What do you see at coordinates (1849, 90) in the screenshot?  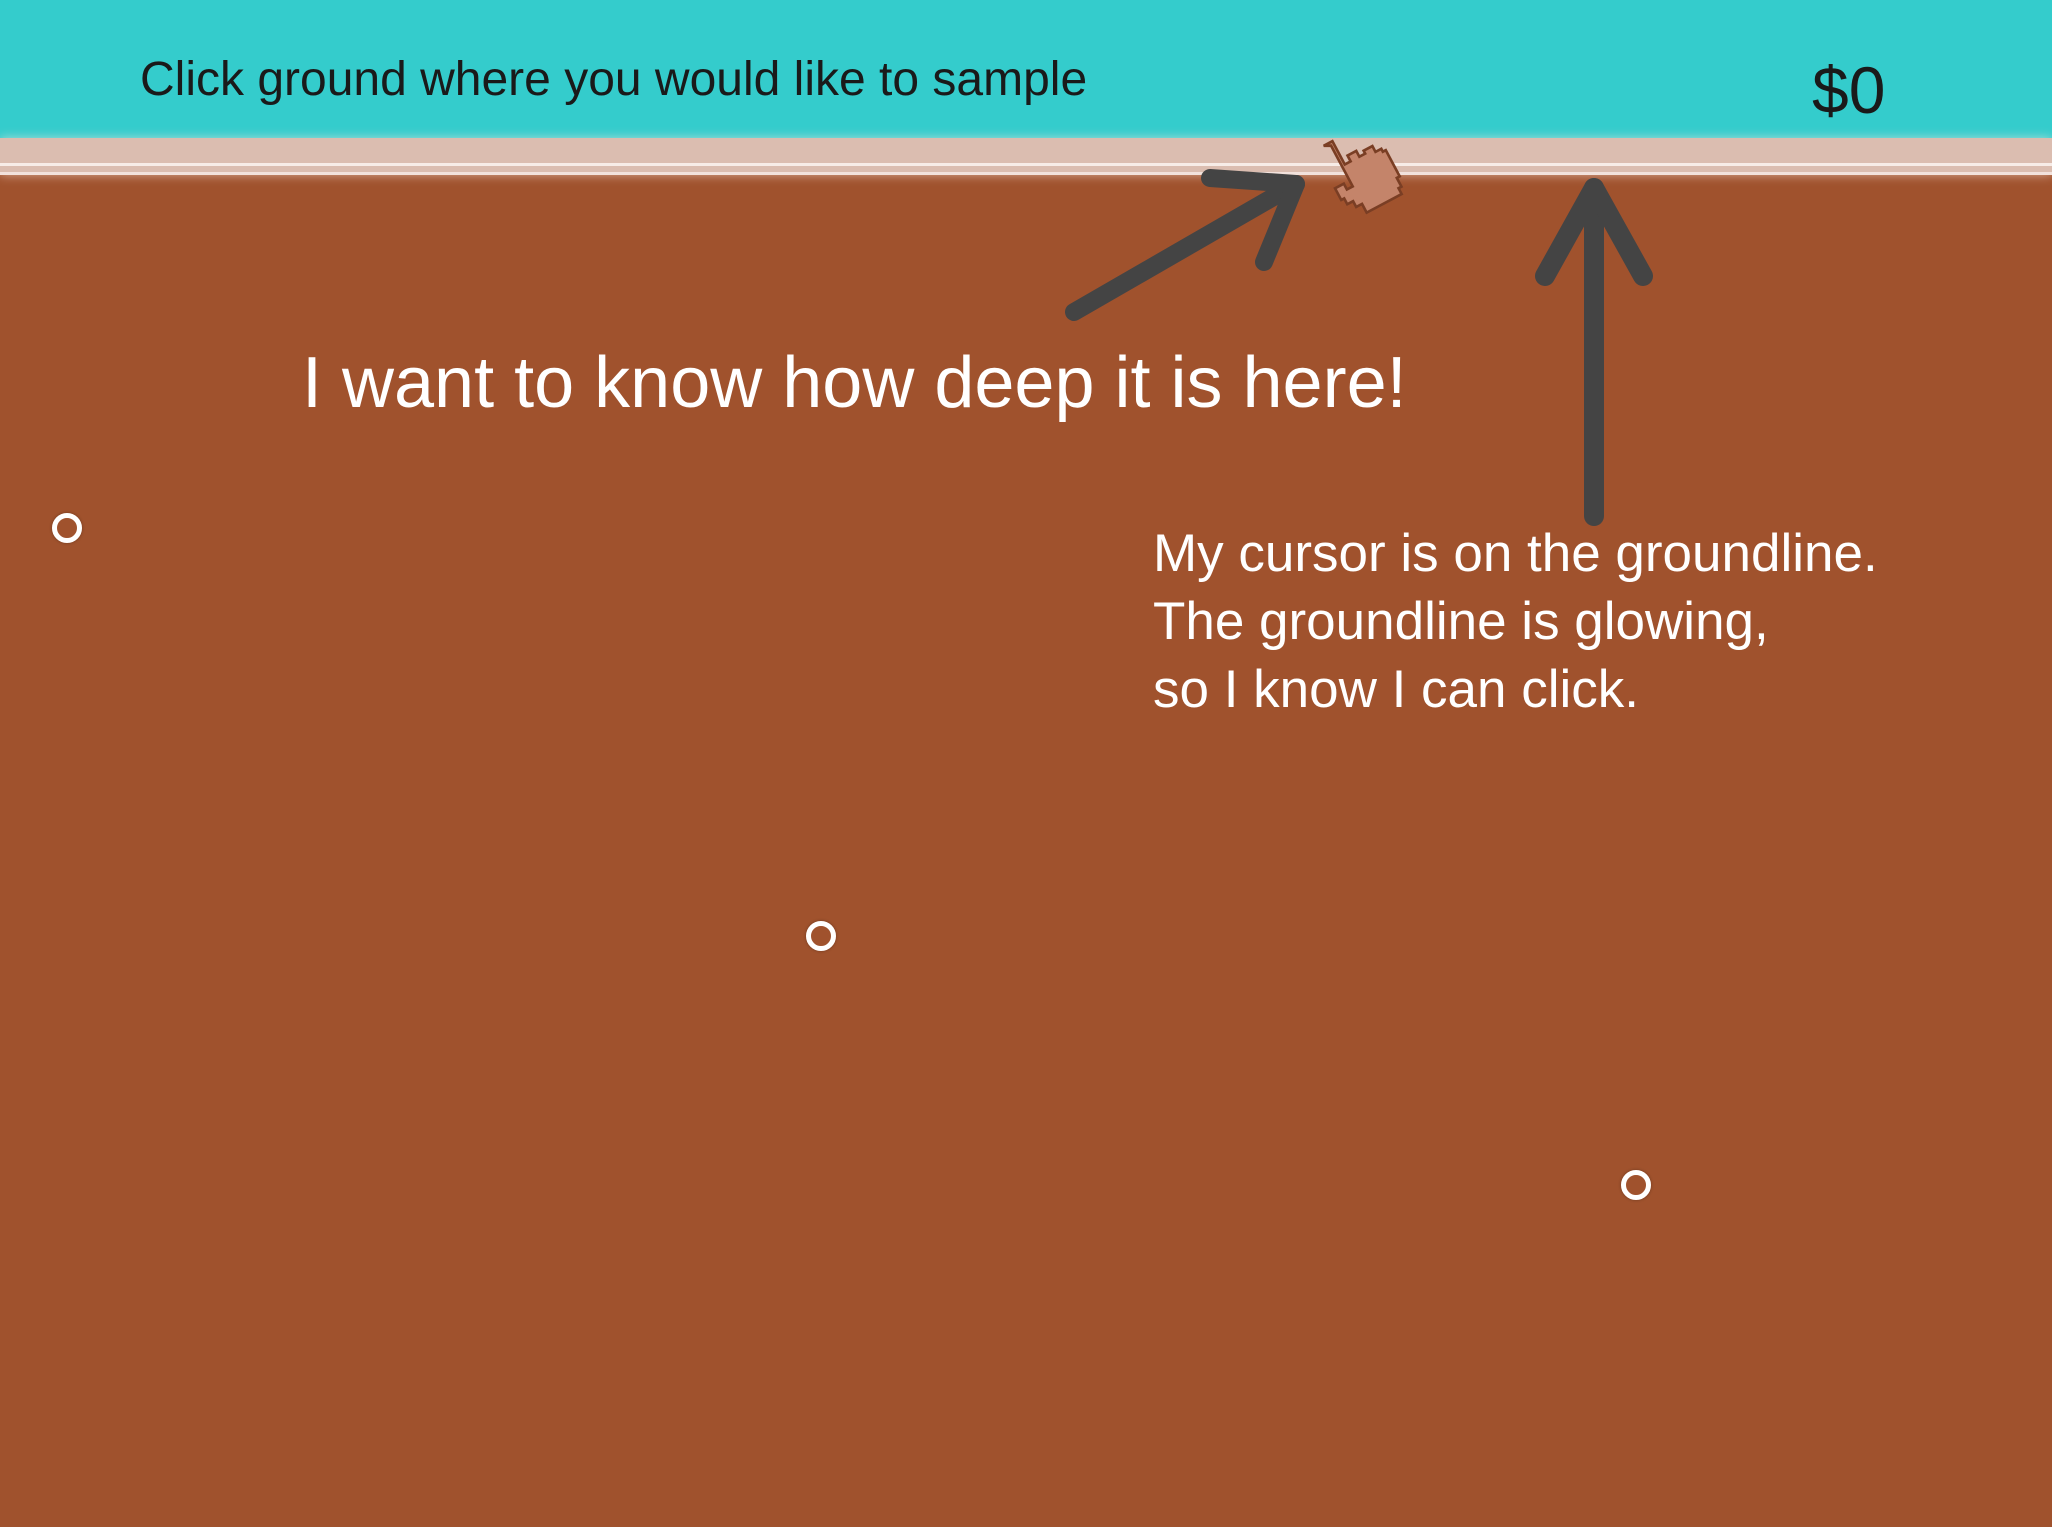 I see `money-counter: $0` at bounding box center [1849, 90].